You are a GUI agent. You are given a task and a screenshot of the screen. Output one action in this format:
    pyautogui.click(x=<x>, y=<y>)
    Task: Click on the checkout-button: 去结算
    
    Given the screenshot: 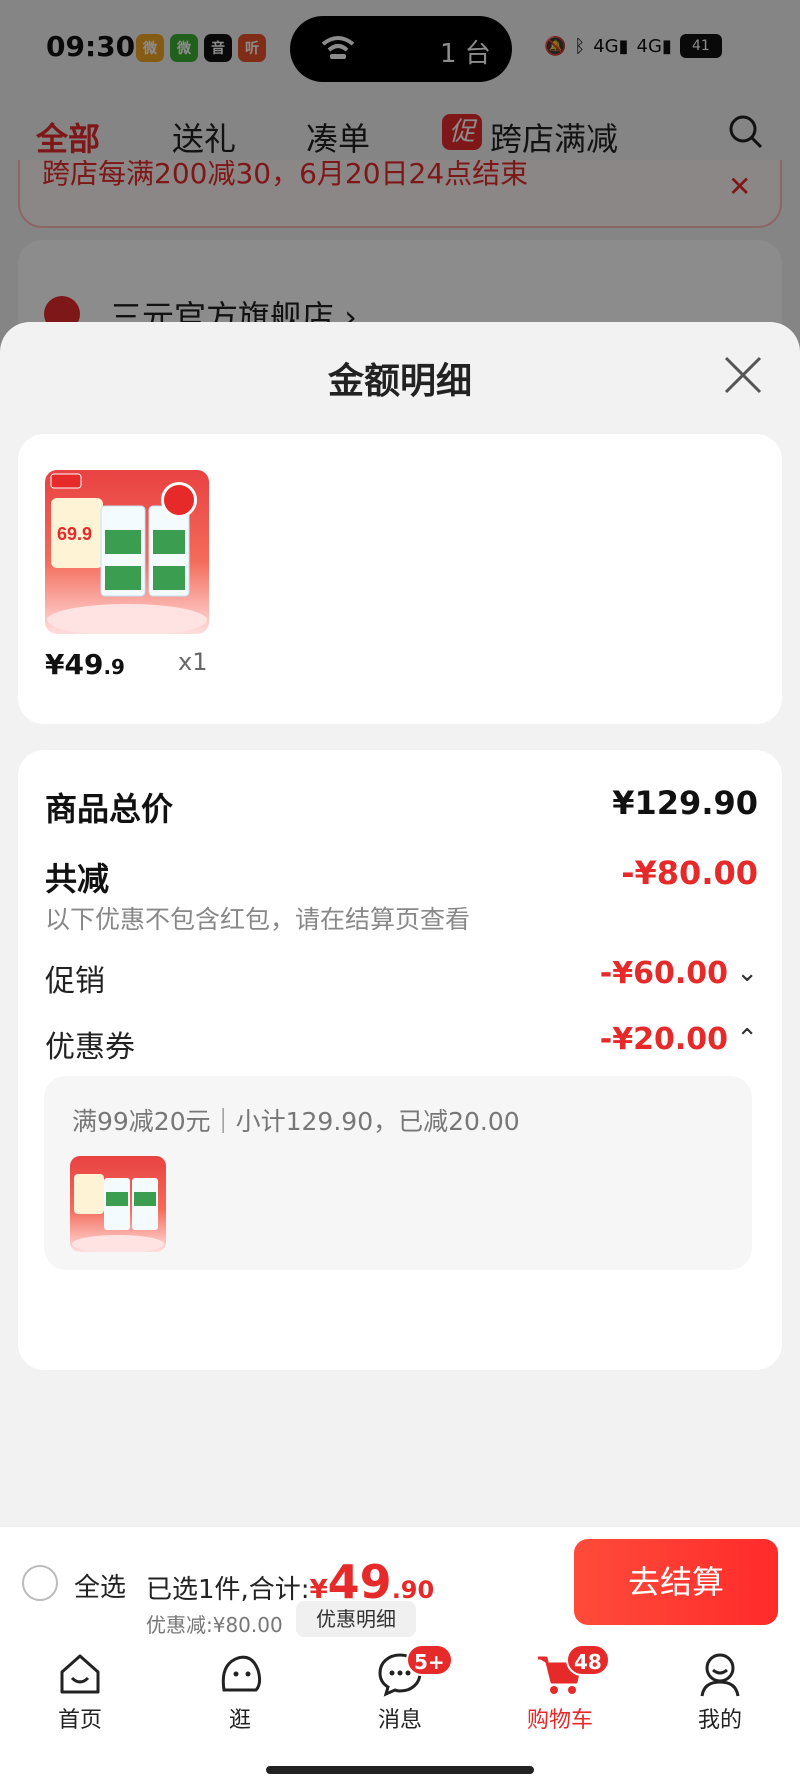 What is the action you would take?
    pyautogui.click(x=676, y=1582)
    